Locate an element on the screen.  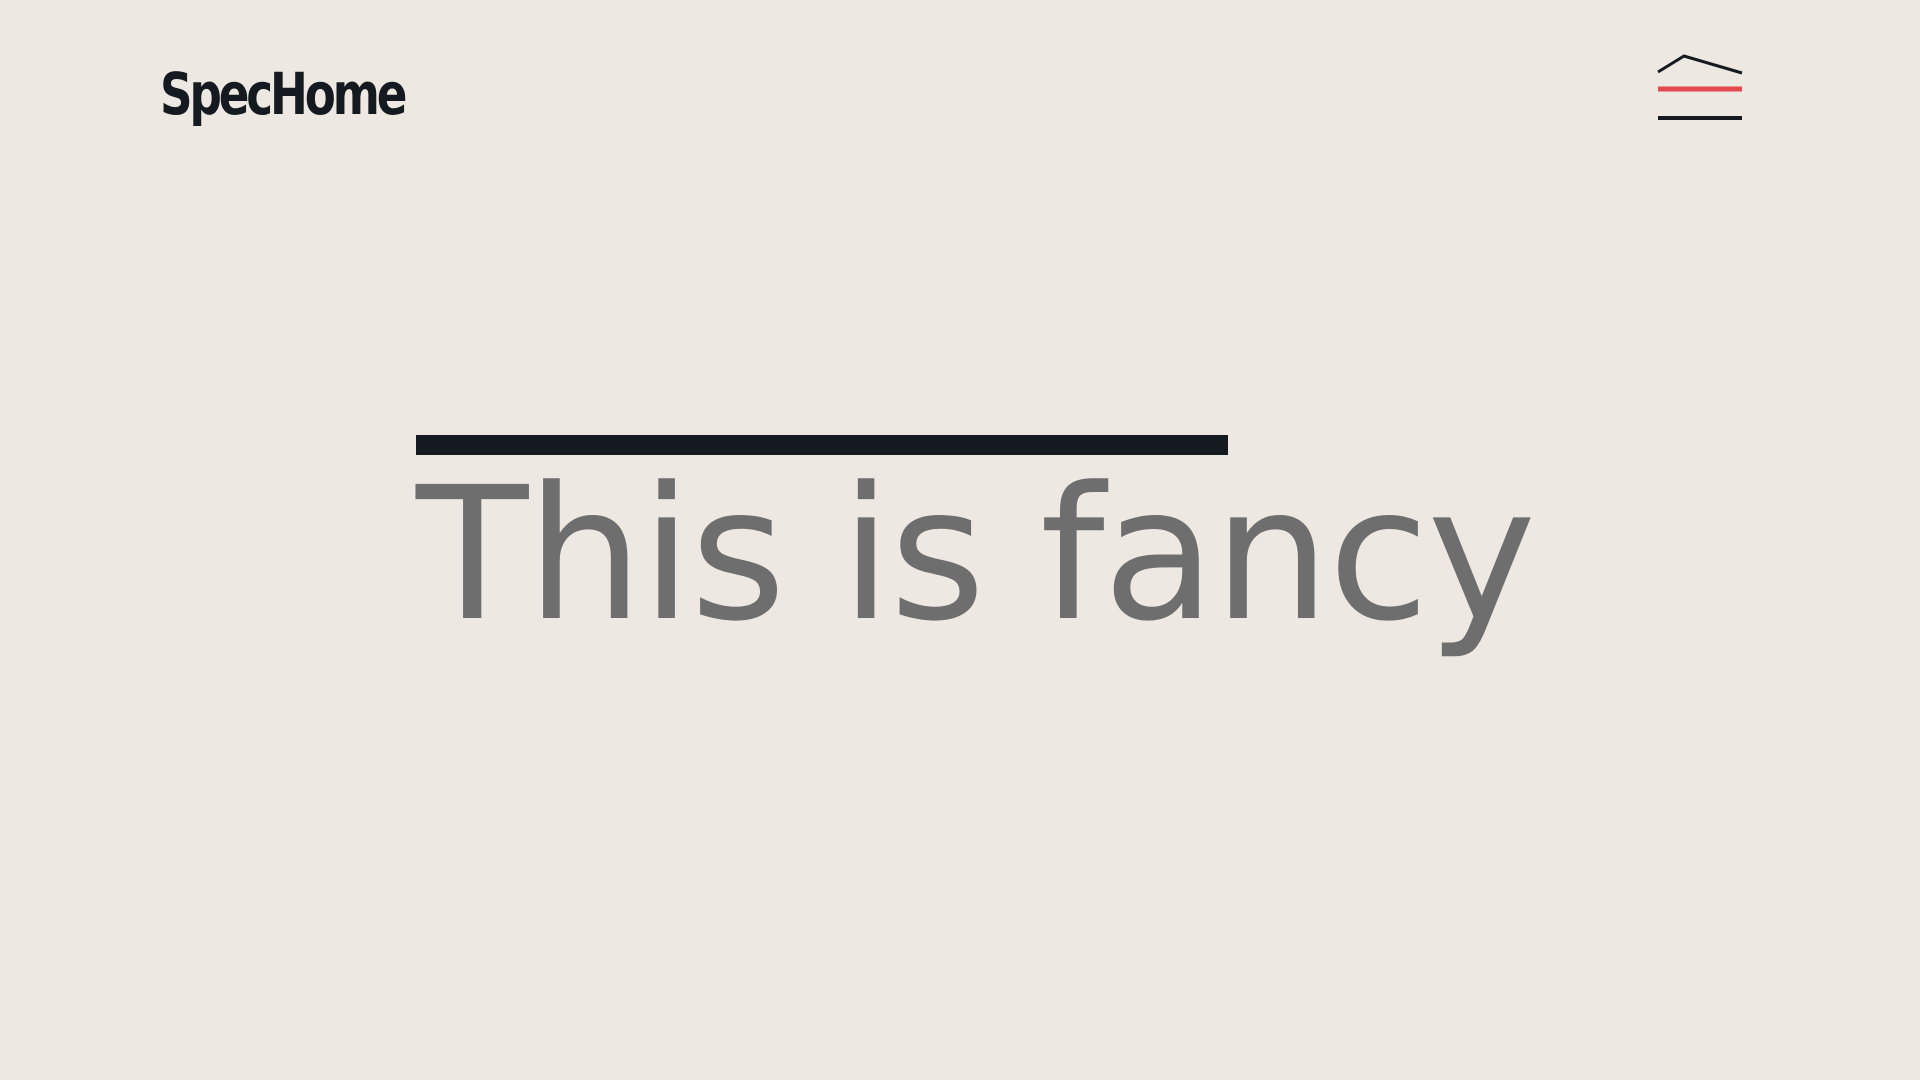
hero-section: This is fancy is located at coordinates (976, 548).